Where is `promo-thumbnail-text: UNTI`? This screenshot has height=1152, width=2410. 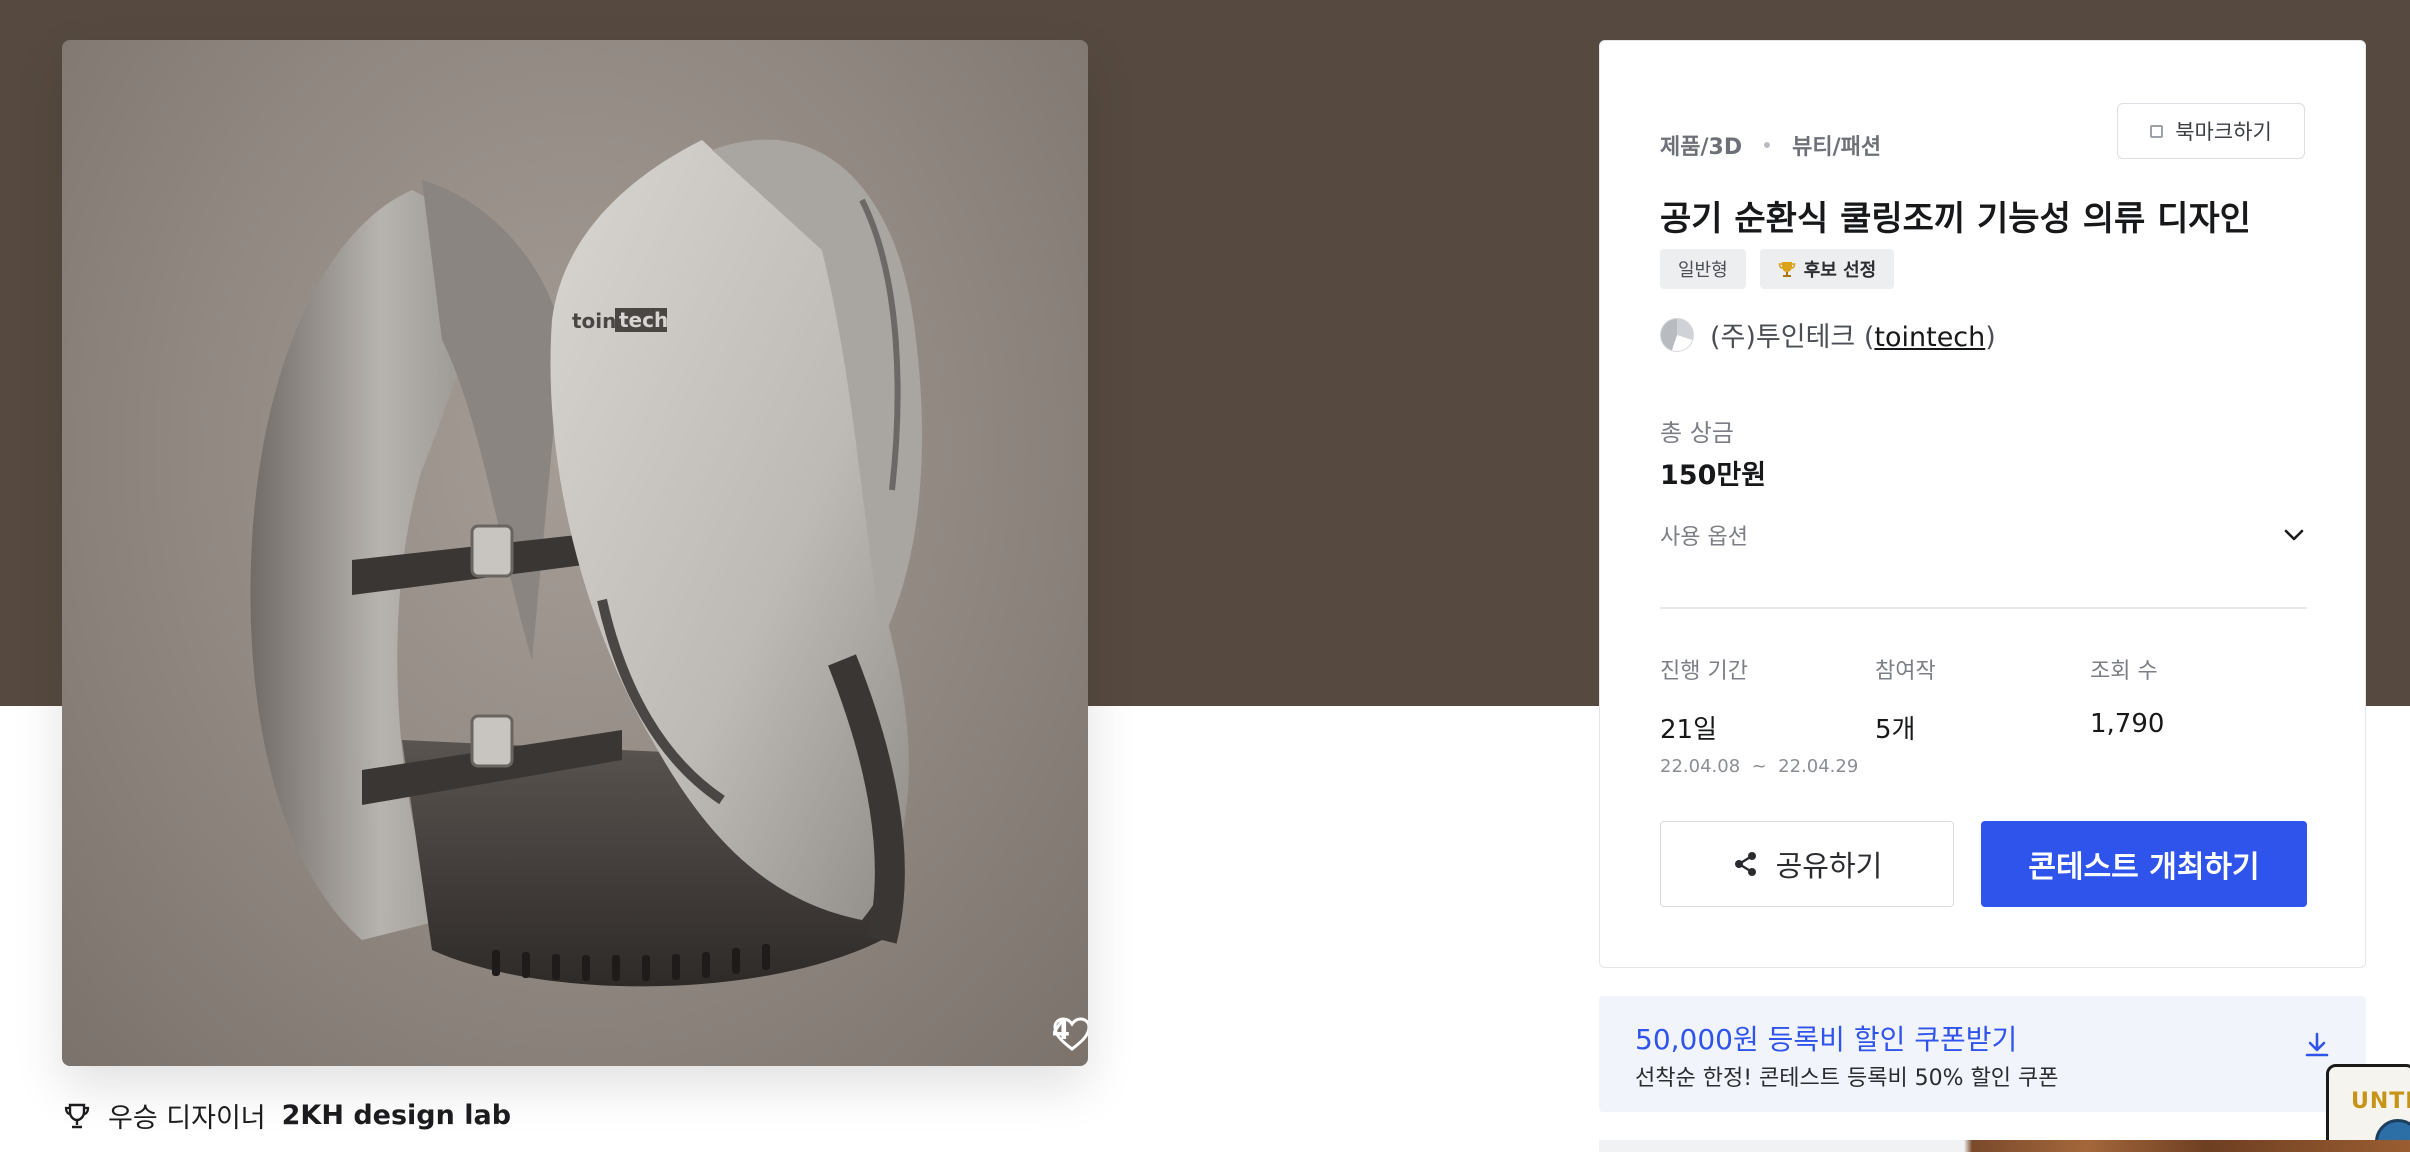 promo-thumbnail-text: UNTI is located at coordinates (2380, 1101).